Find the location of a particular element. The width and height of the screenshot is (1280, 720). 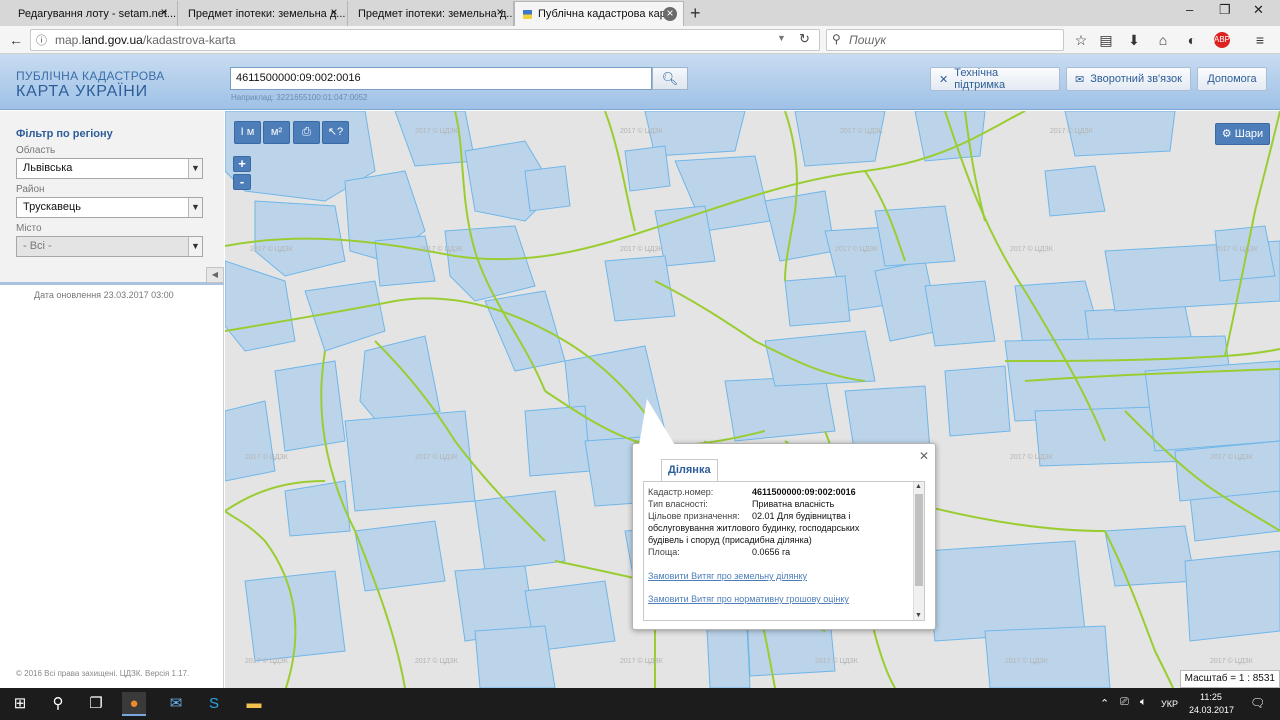

cadastral-search-input: 4611500000:09:002:0016 is located at coordinates (441, 78).